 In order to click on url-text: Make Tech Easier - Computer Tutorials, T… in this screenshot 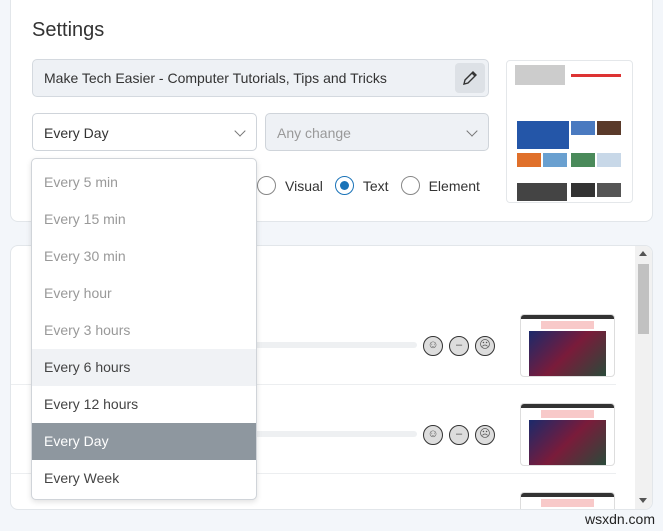, I will do `click(215, 78)`.